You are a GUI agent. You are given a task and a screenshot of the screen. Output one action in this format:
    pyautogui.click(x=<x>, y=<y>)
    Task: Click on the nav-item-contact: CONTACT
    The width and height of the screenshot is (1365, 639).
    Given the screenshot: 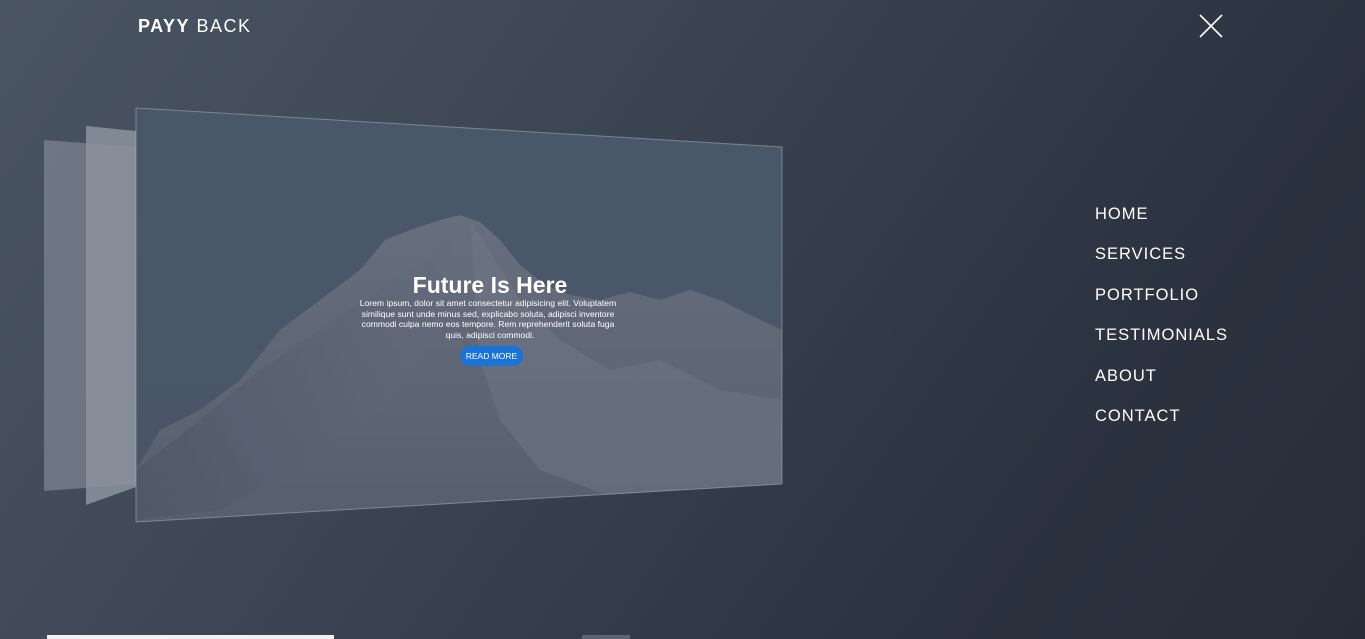 What is the action you would take?
    pyautogui.click(x=1161, y=425)
    